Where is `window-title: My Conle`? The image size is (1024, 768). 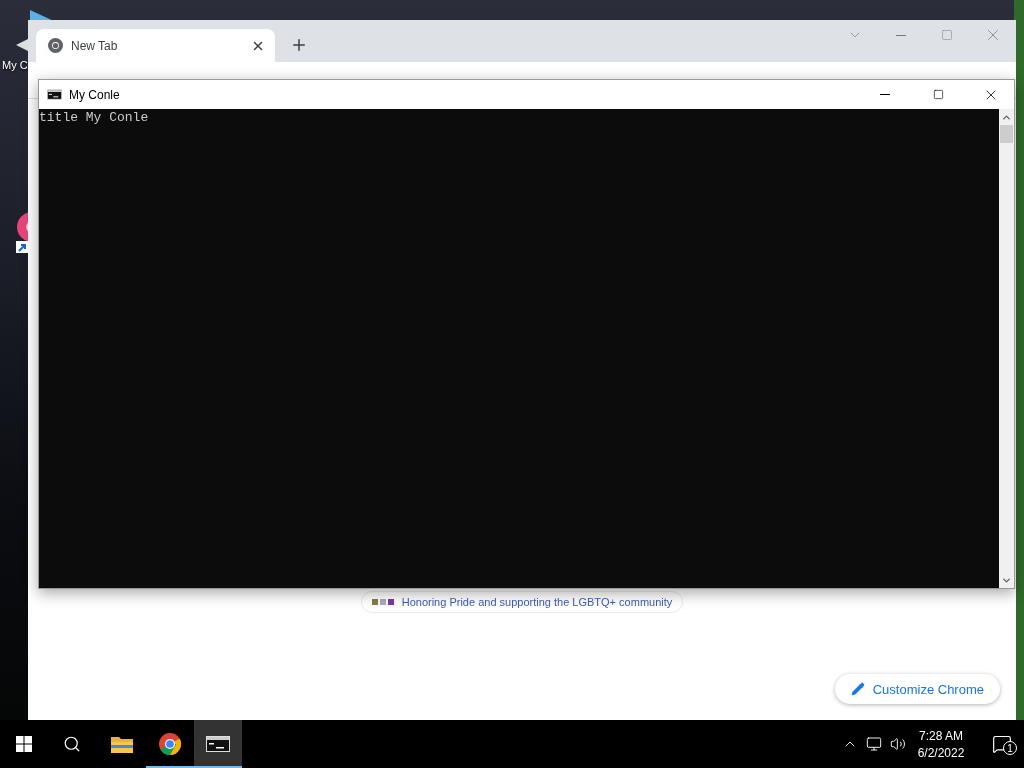
window-title: My Conle is located at coordinates (95, 94).